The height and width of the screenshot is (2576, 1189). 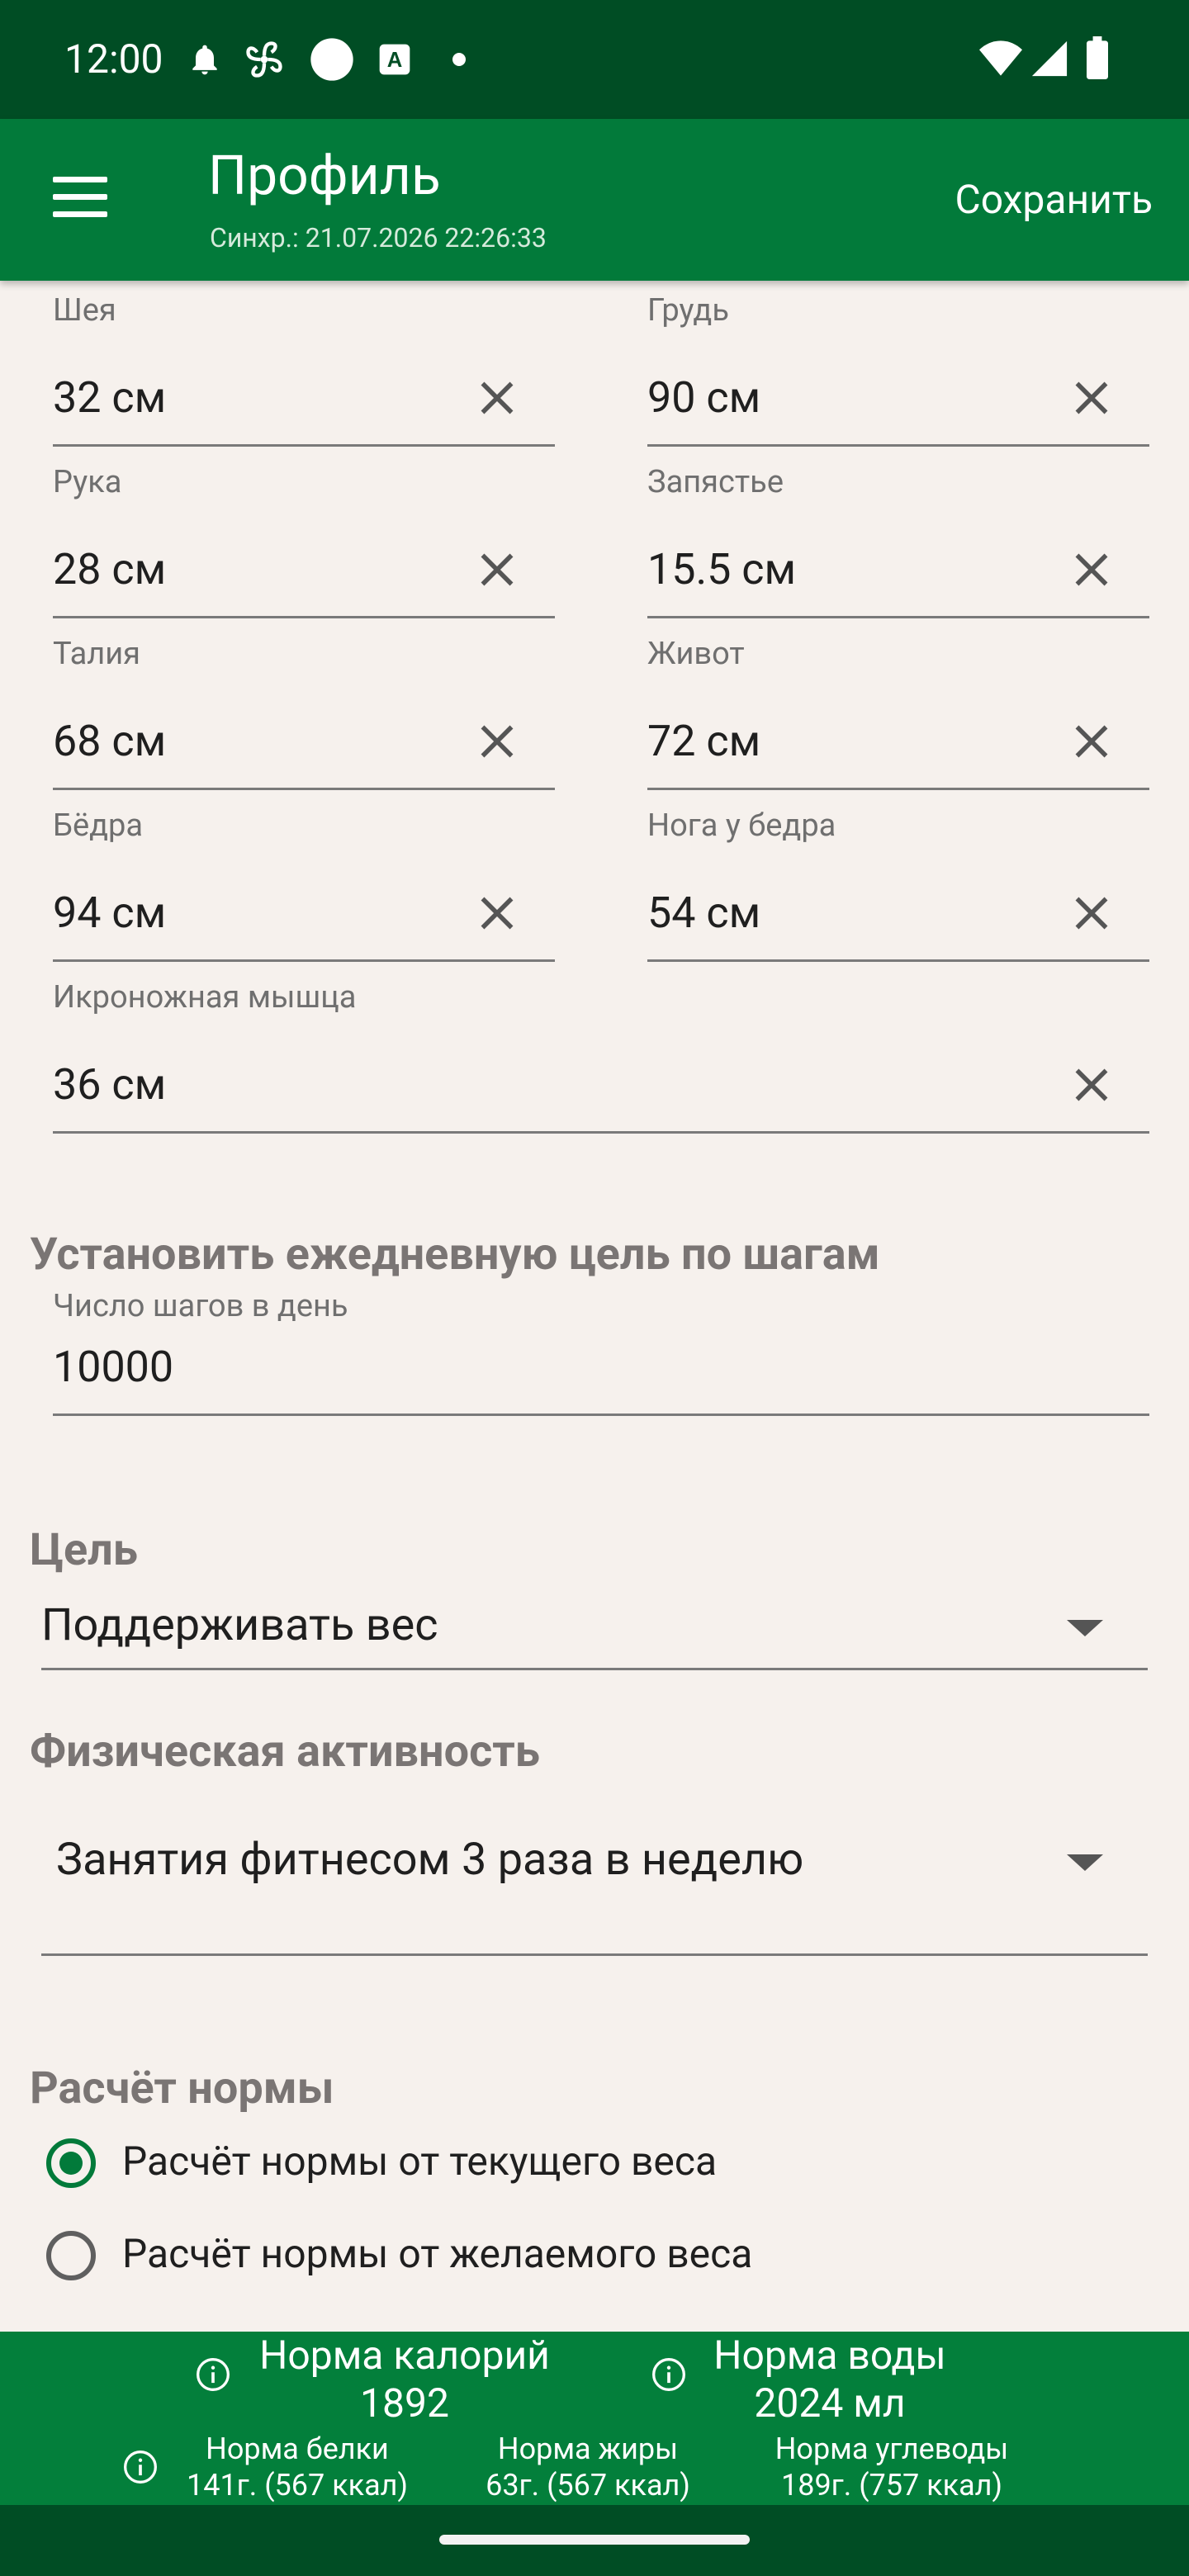 What do you see at coordinates (437, 2253) in the screenshot?
I see `radio-label: Расчёт нормы от желаемого веса` at bounding box center [437, 2253].